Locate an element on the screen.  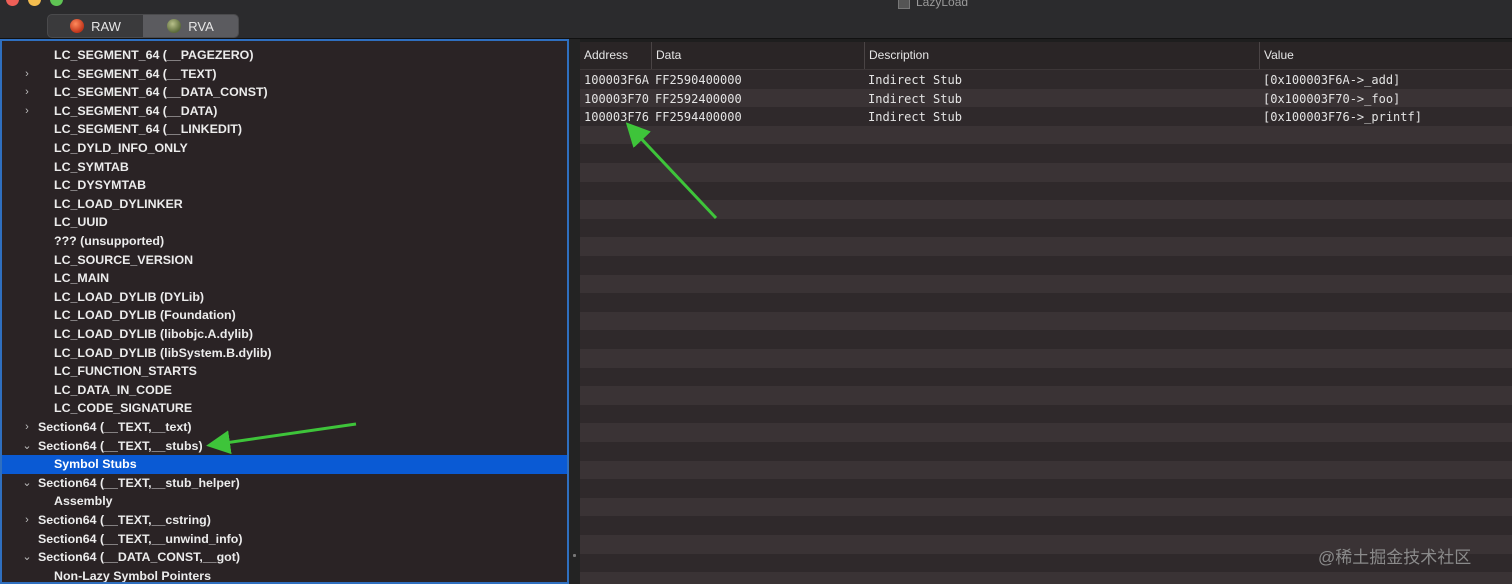
tree-item: › LC_SEGMENT_64 (__TEXT) is located at coordinates (284, 74).